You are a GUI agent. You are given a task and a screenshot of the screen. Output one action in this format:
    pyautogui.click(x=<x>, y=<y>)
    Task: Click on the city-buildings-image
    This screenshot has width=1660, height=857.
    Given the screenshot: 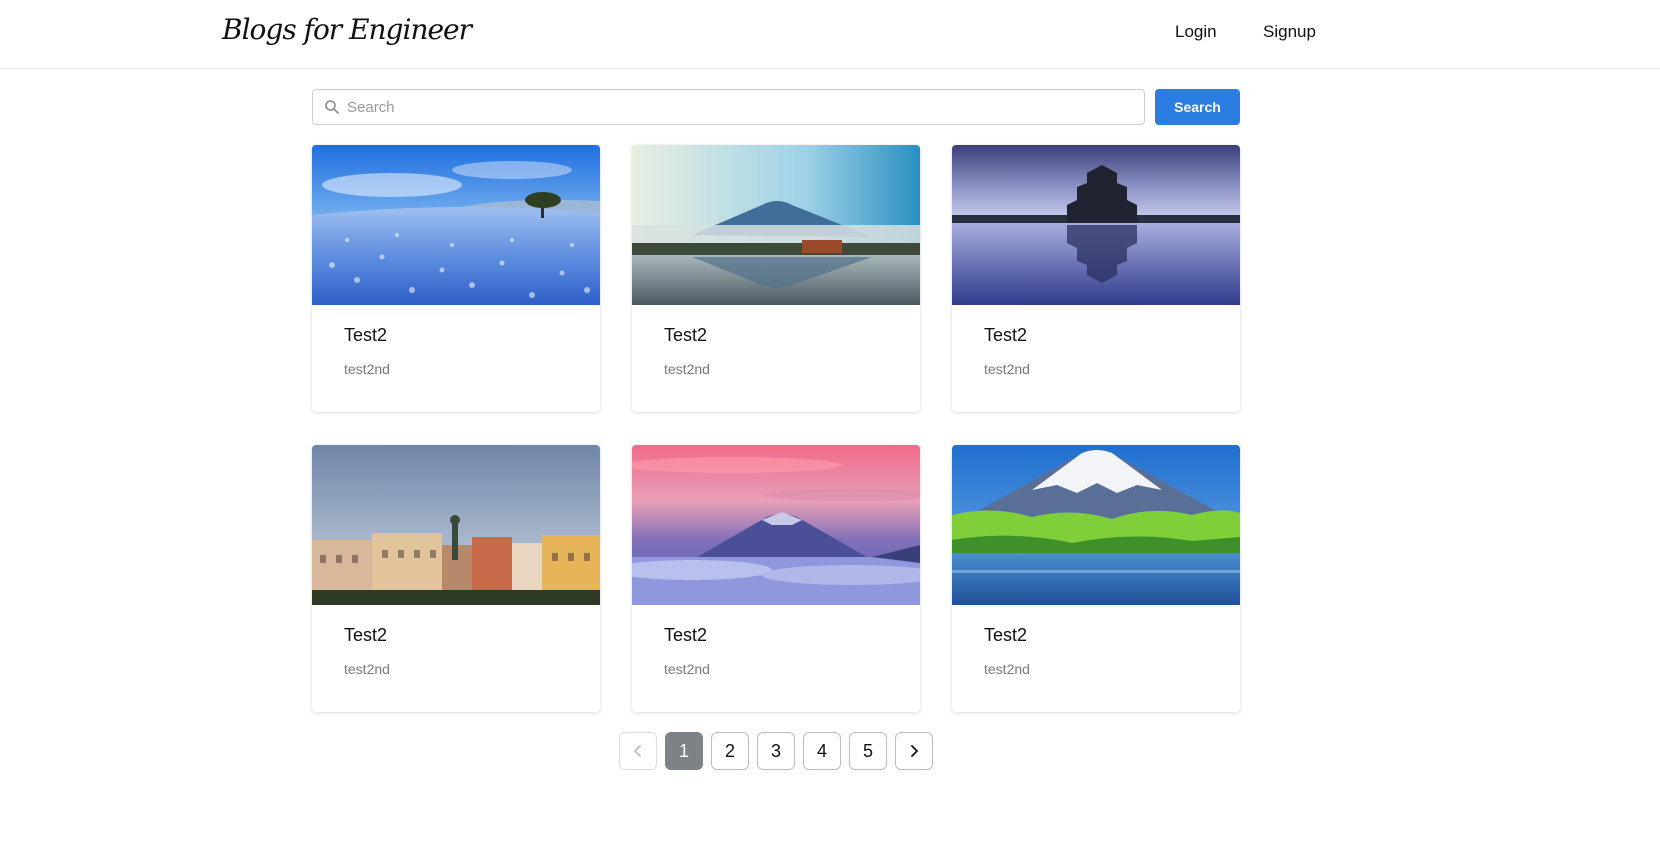 What is the action you would take?
    pyautogui.click(x=456, y=525)
    